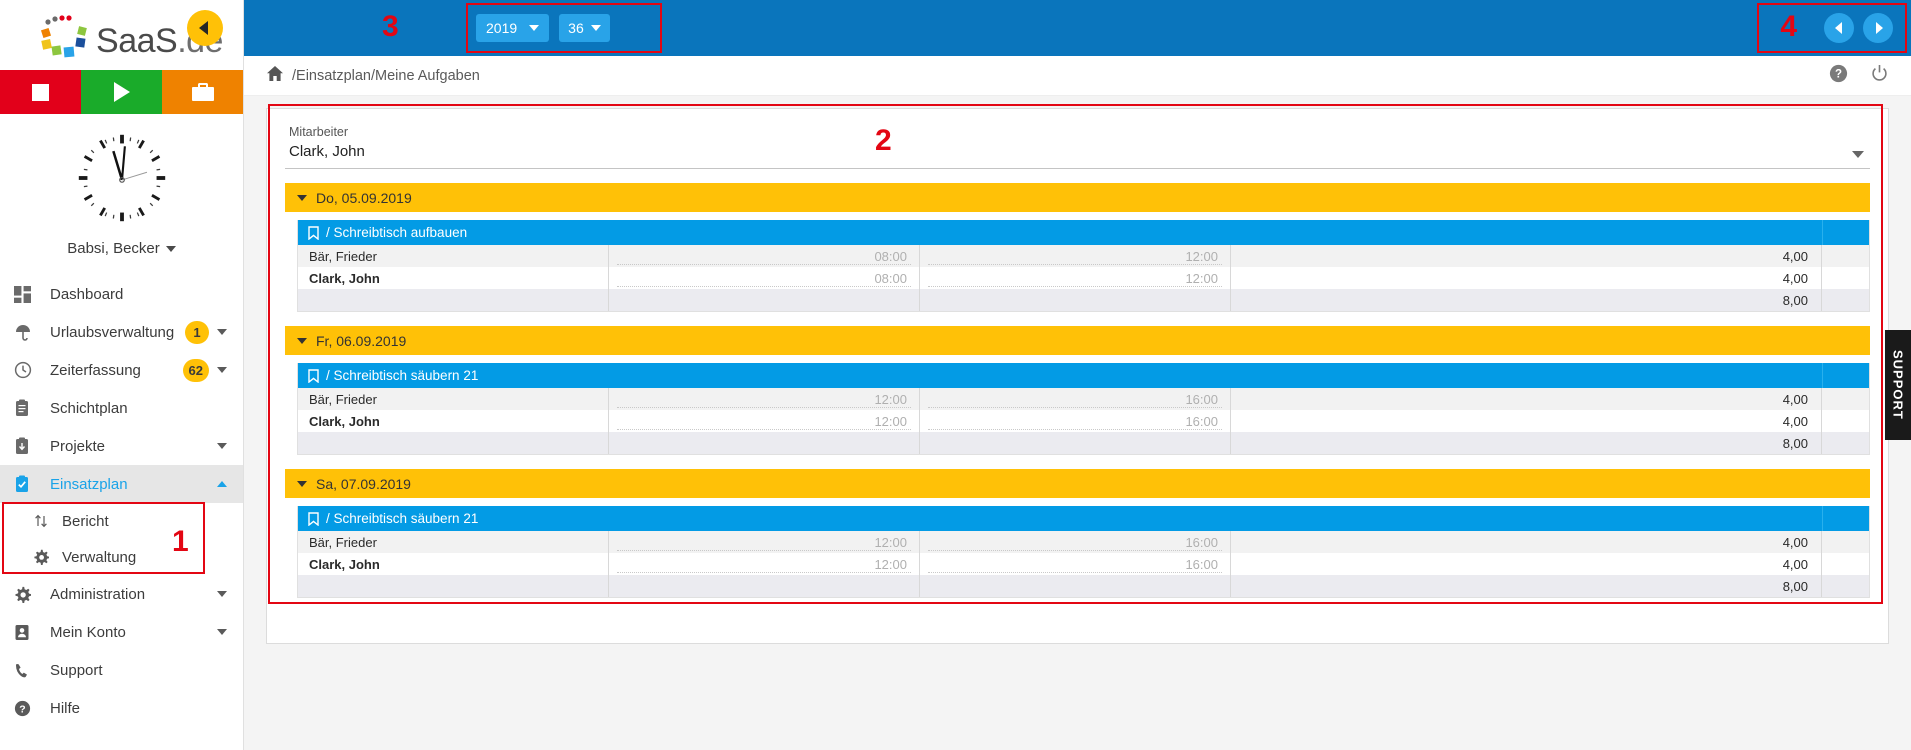  Describe the element at coordinates (197, 332) in the screenshot. I see `sidebar-badge: 1` at that location.